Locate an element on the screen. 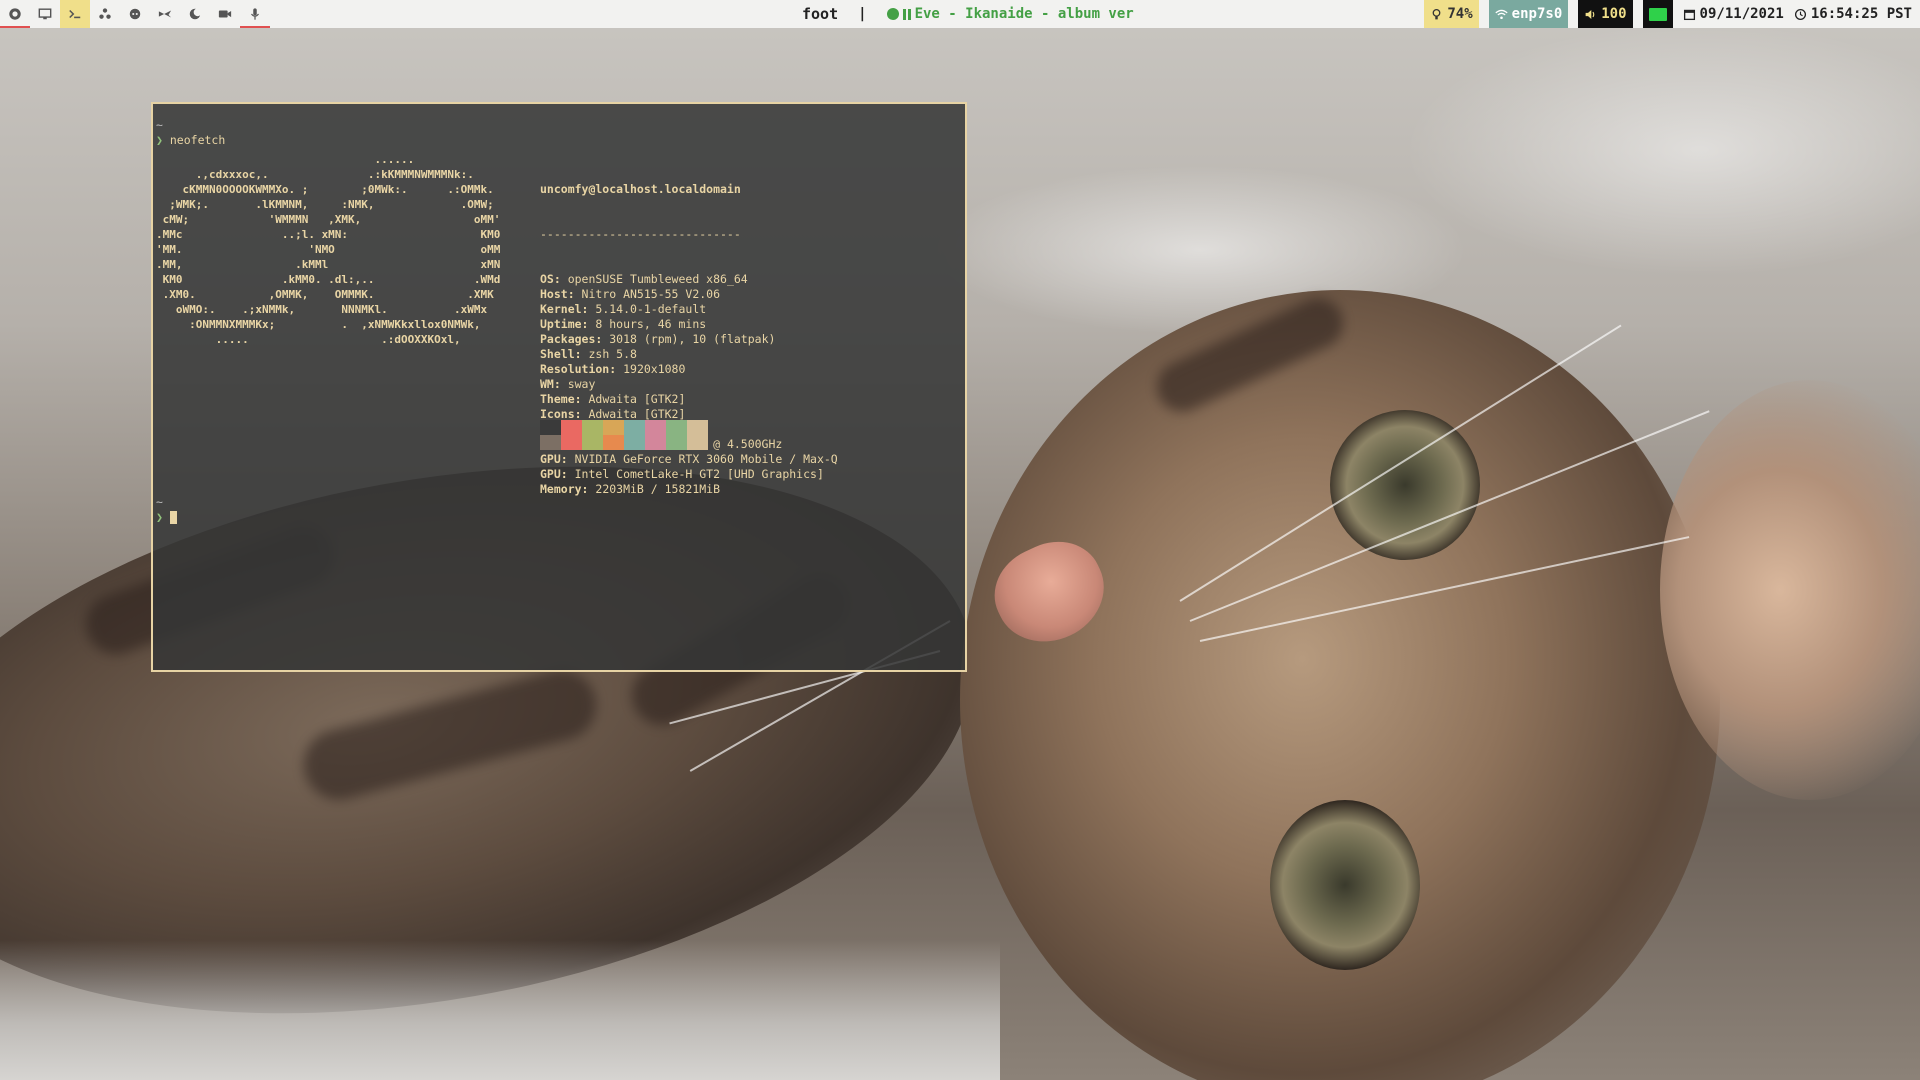  workspace-microphone is located at coordinates (255, 14).